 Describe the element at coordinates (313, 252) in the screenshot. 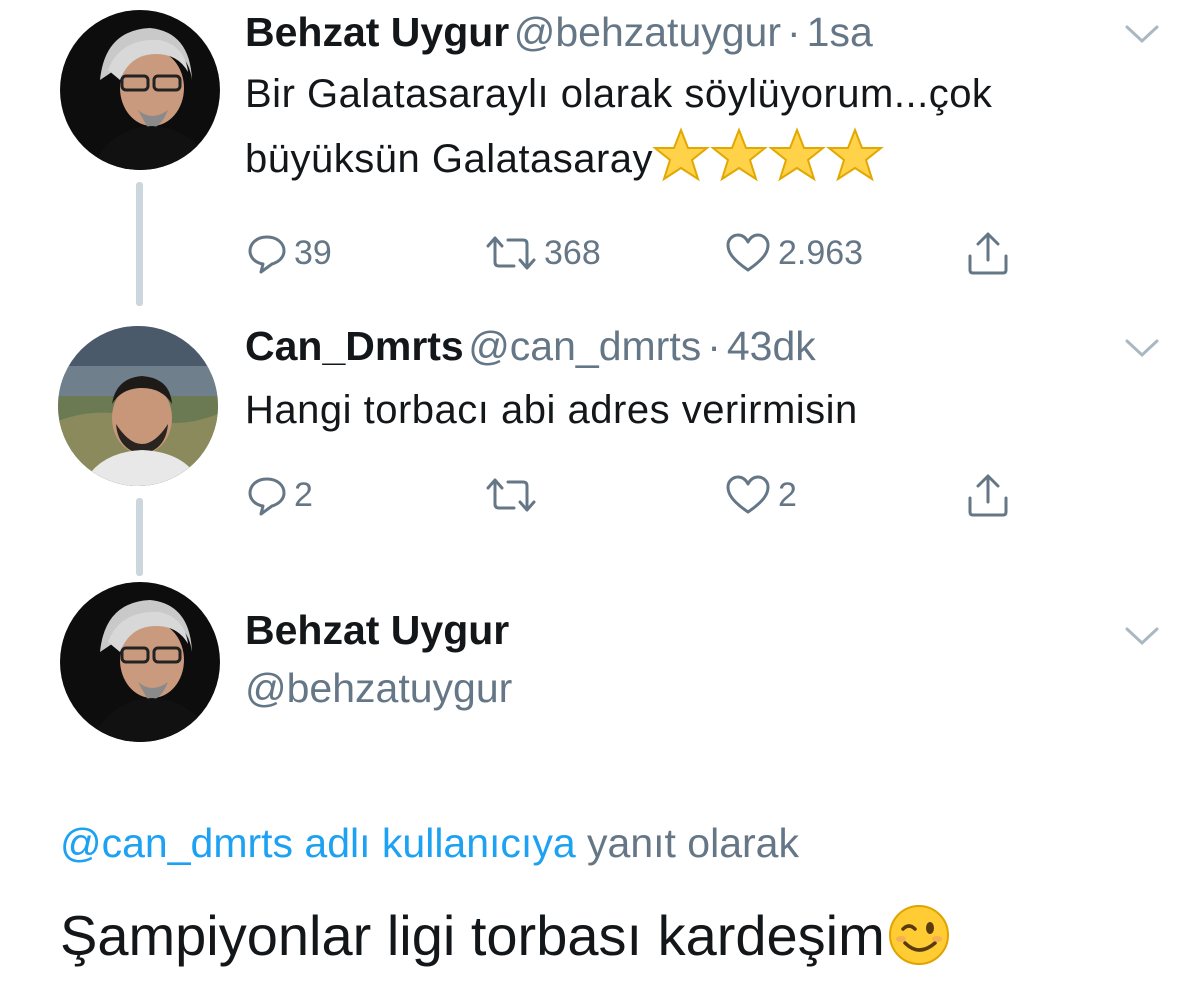

I see `reply-count: 39` at that location.